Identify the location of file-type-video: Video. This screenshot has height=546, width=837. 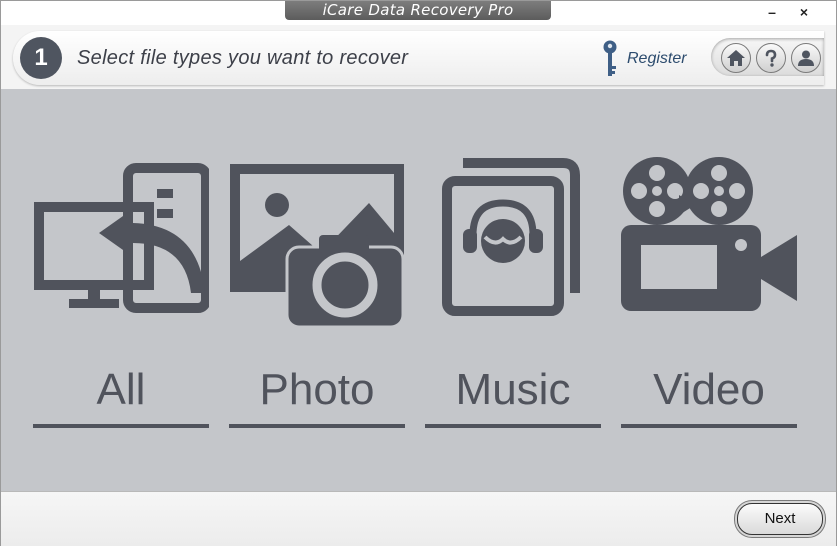
(709, 261).